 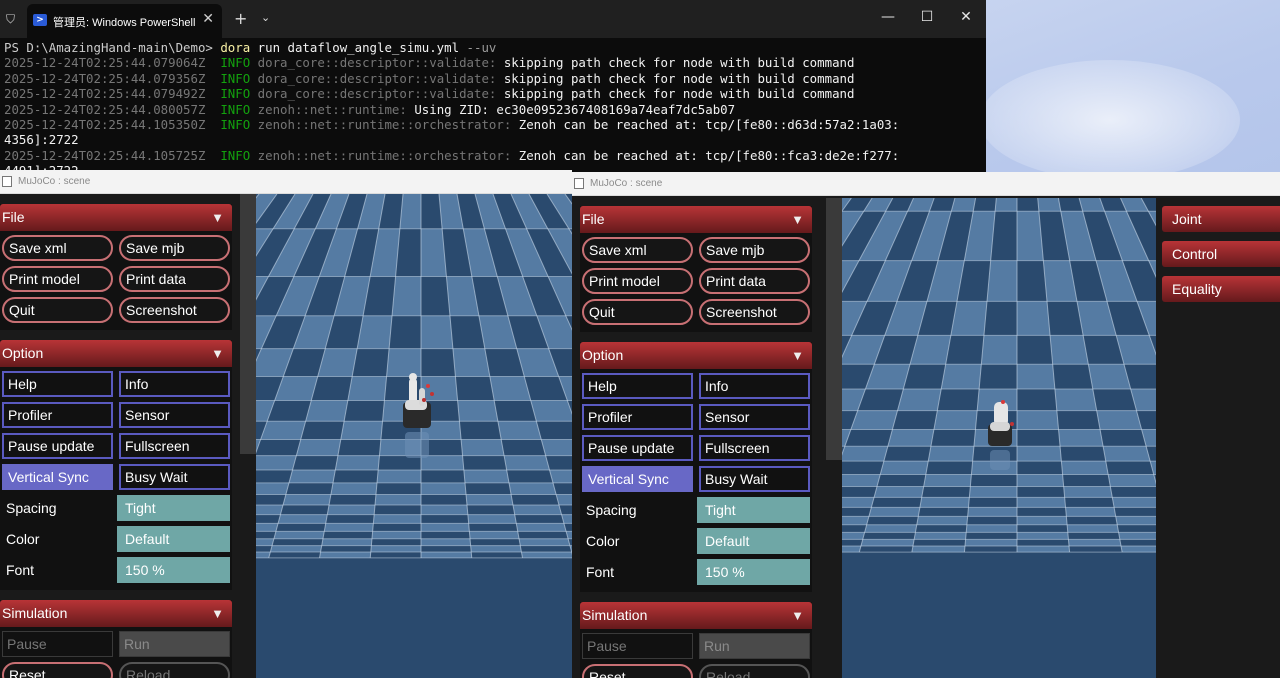 What do you see at coordinates (888, 17) in the screenshot?
I see `minimize-icon: —` at bounding box center [888, 17].